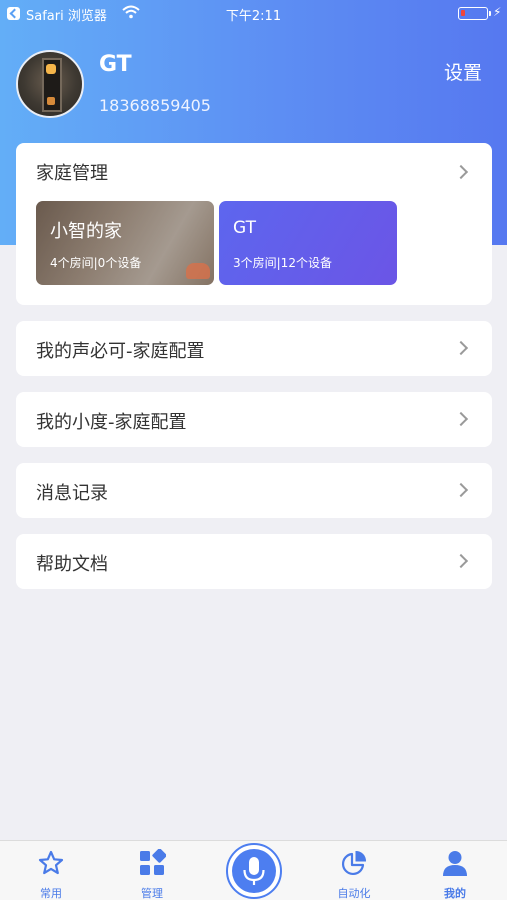  I want to click on tab-label: 自动化, so click(354, 893).